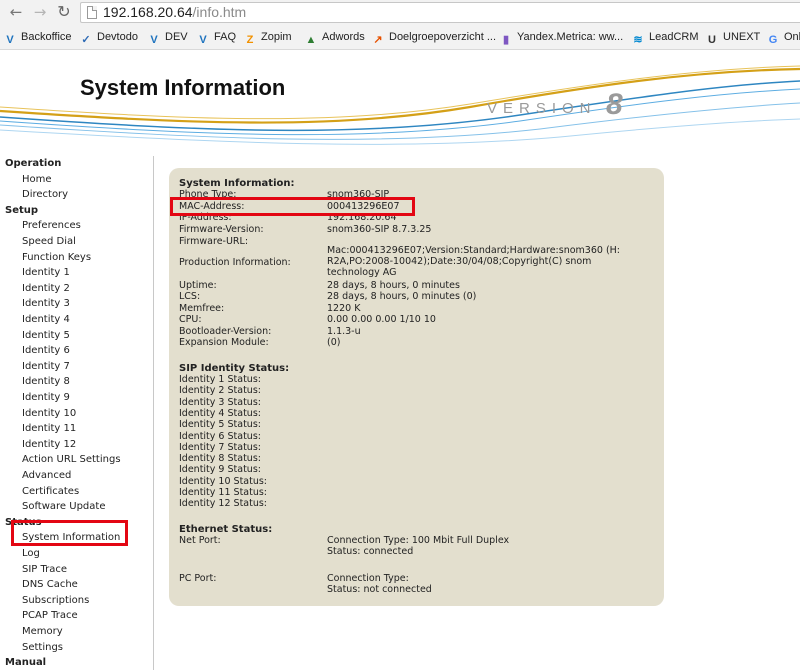 The width and height of the screenshot is (800, 670). Describe the element at coordinates (235, 262) in the screenshot. I see `production-information-label: Production Information:` at that location.